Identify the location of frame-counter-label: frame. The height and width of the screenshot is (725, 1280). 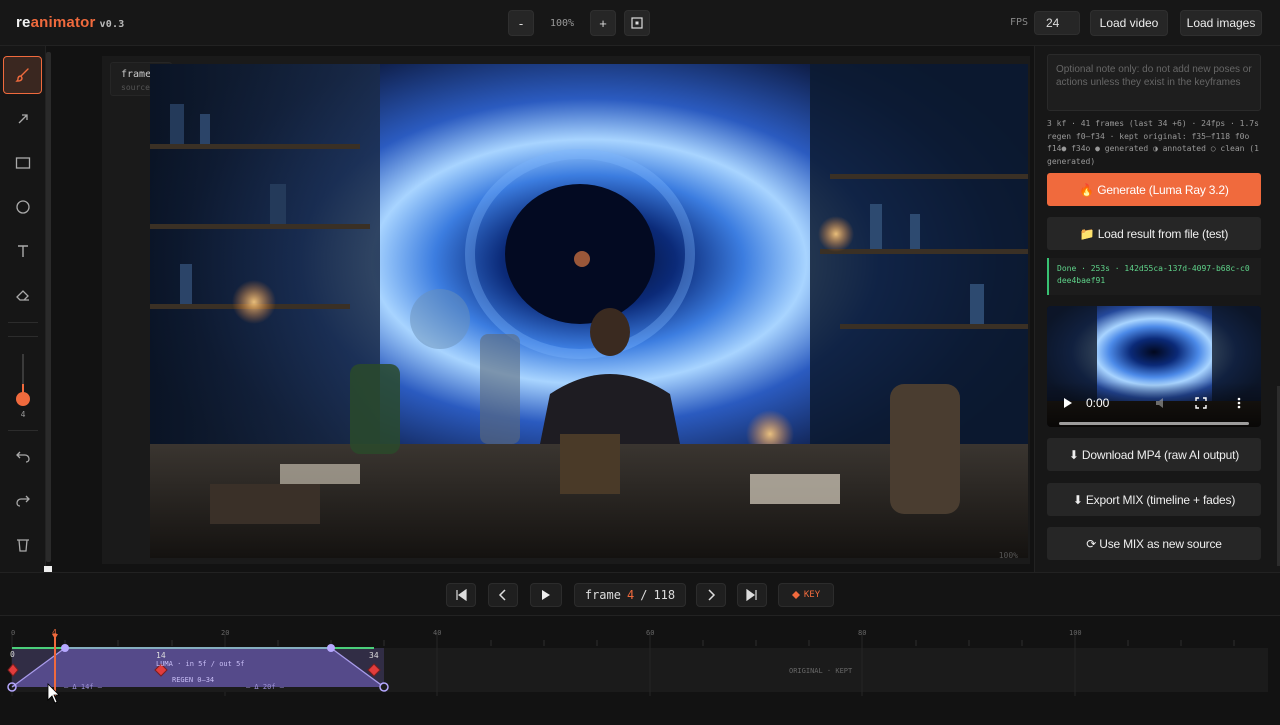
(602, 595).